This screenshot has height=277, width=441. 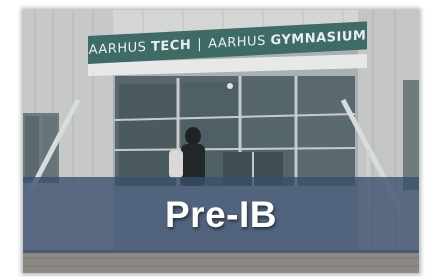 What do you see at coordinates (237, 42) in the screenshot?
I see `sign-right-word: AARHUS` at bounding box center [237, 42].